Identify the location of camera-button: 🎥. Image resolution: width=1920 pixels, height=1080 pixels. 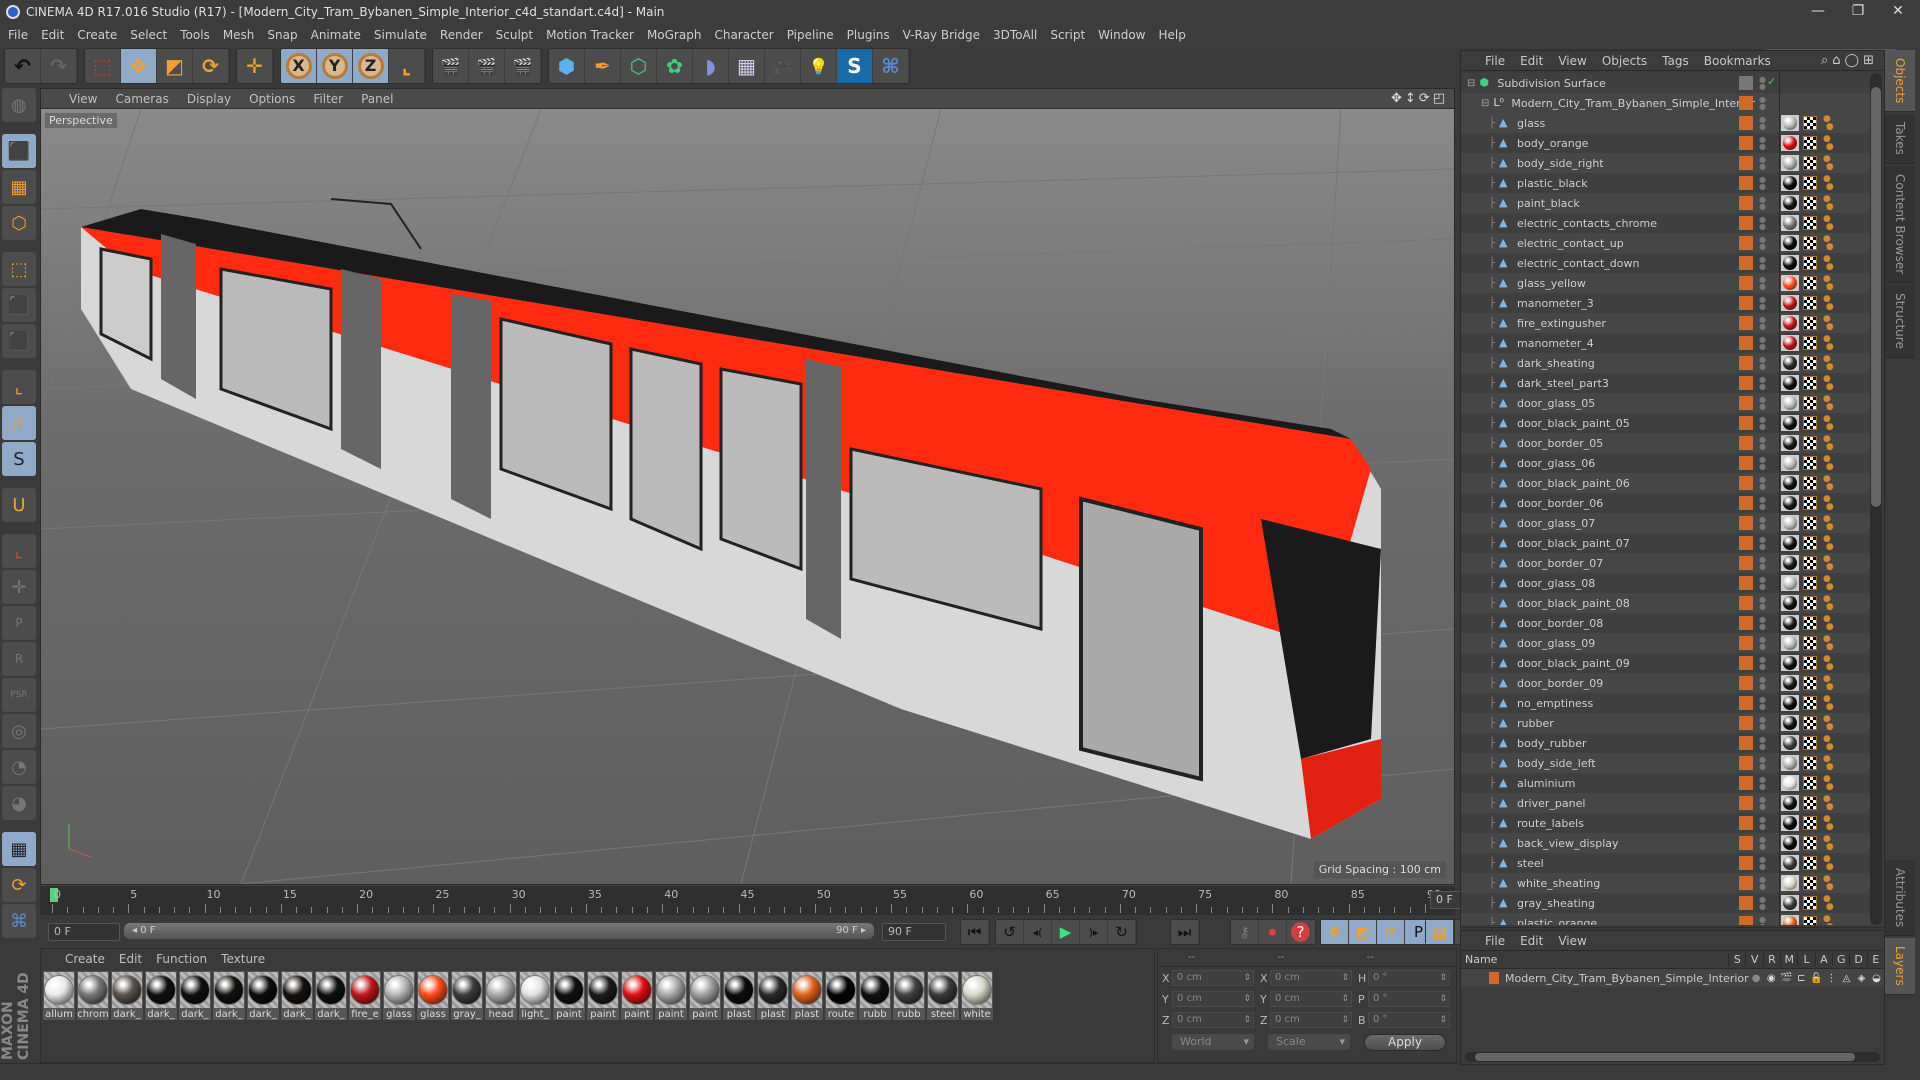
(783, 66).